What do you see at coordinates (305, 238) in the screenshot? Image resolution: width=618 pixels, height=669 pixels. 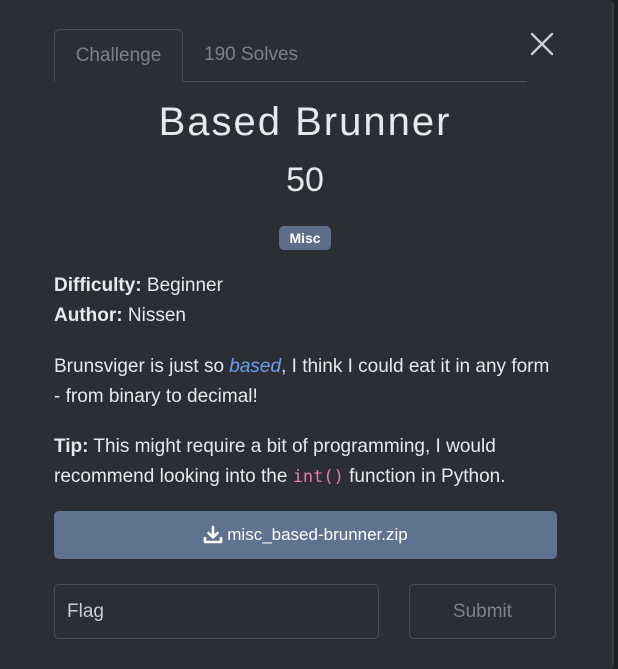 I see `category-badge: Misc` at bounding box center [305, 238].